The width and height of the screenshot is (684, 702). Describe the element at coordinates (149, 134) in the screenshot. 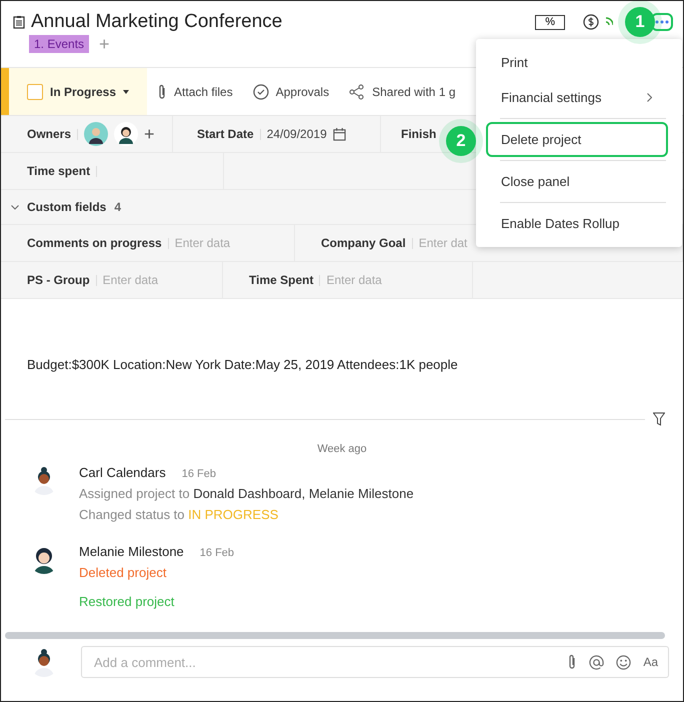

I see `add-owner-button: +` at that location.